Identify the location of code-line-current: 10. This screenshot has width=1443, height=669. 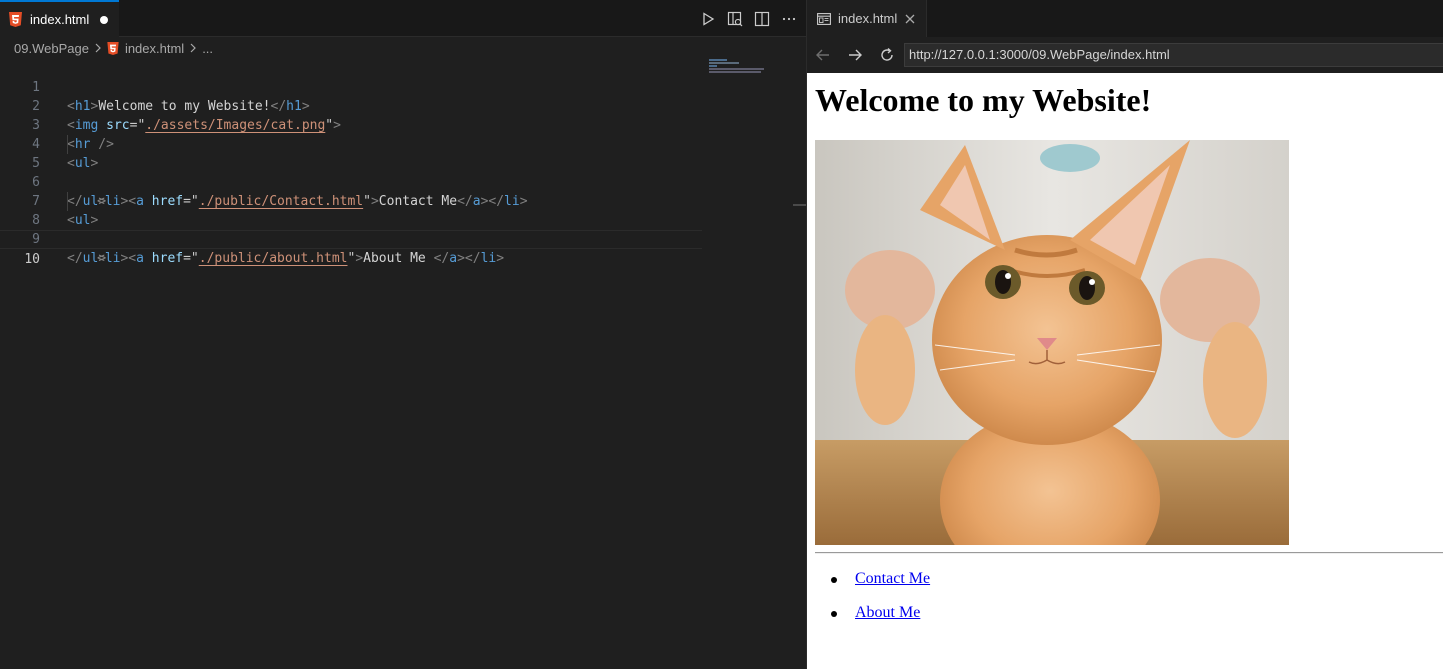
(351, 248).